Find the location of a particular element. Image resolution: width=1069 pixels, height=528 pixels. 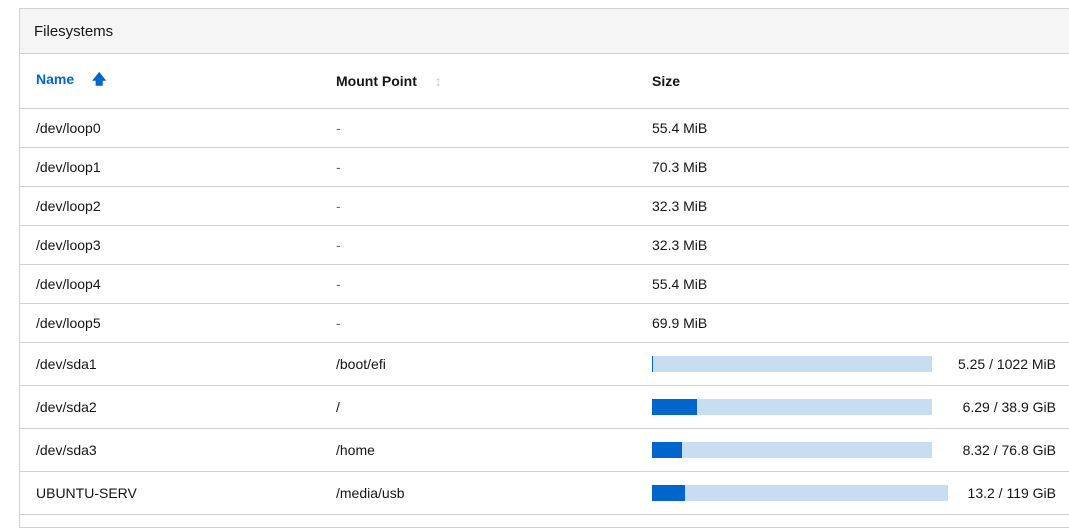

usage-cell: 5.25 / 1022 MiB is located at coordinates (860, 364).